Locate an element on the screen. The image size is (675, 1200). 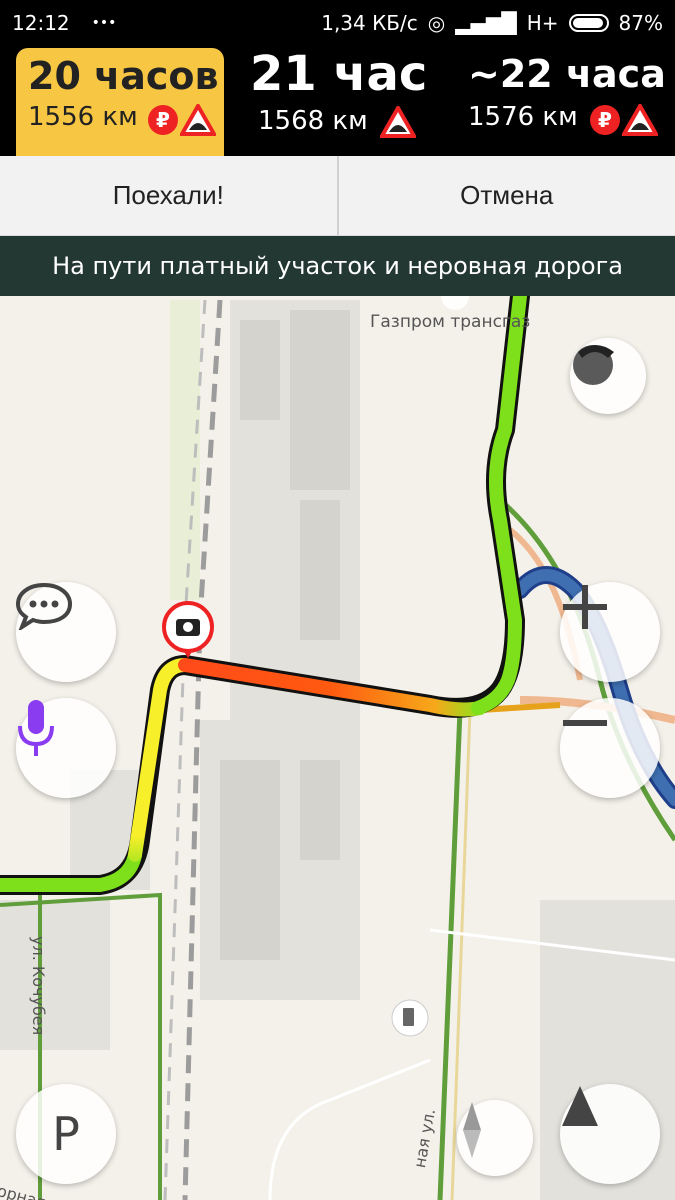
route-actions: Поехали! Отмена is located at coordinates (337, 196).